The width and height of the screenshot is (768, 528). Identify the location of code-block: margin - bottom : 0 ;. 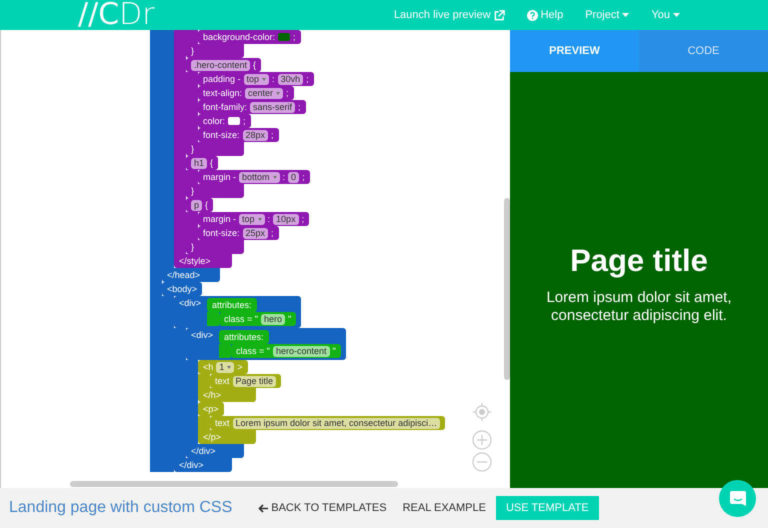
(254, 177).